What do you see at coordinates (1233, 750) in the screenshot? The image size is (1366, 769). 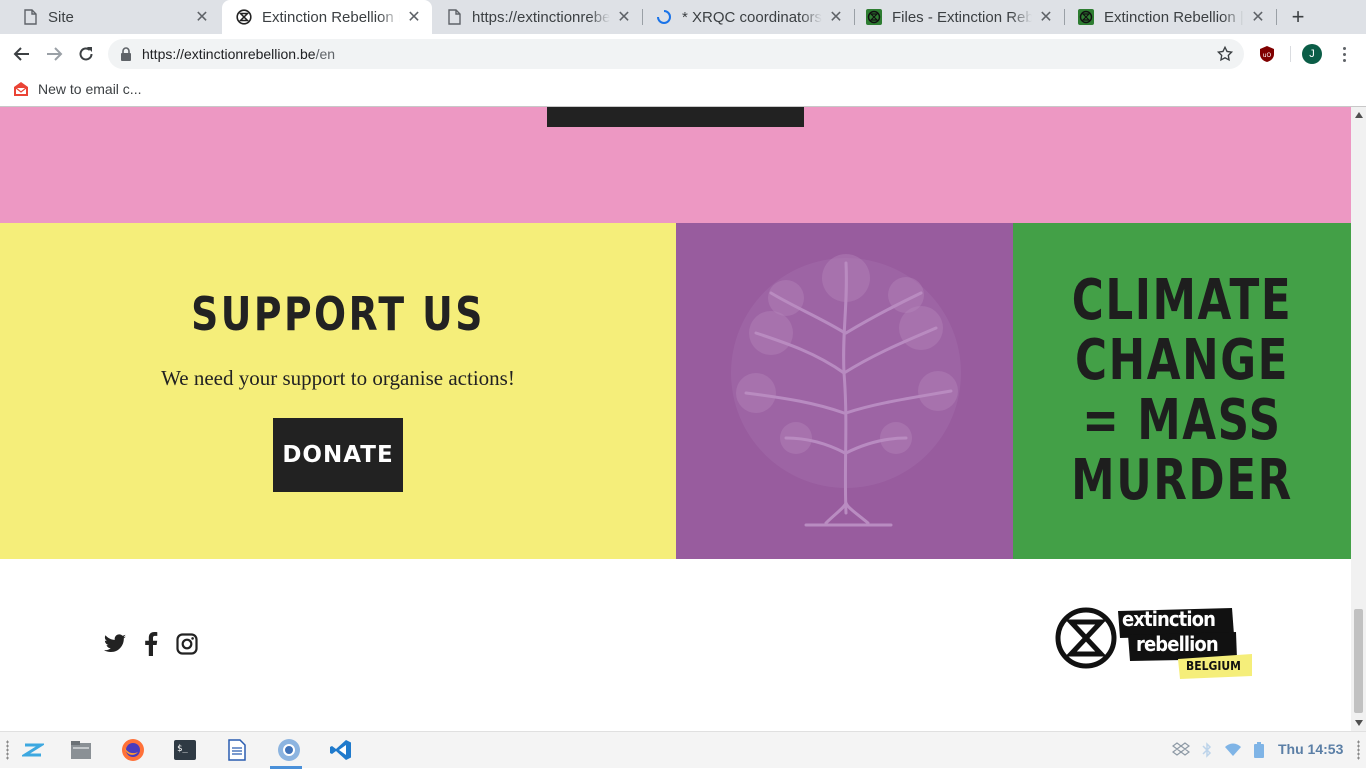 I see `wifi-icon` at bounding box center [1233, 750].